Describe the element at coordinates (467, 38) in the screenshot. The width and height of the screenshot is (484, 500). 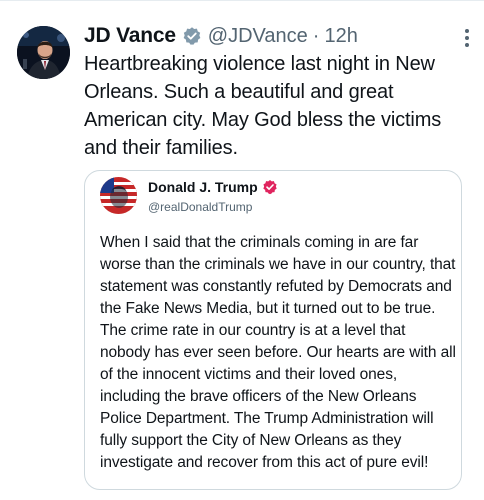
I see `more-options-icon` at that location.